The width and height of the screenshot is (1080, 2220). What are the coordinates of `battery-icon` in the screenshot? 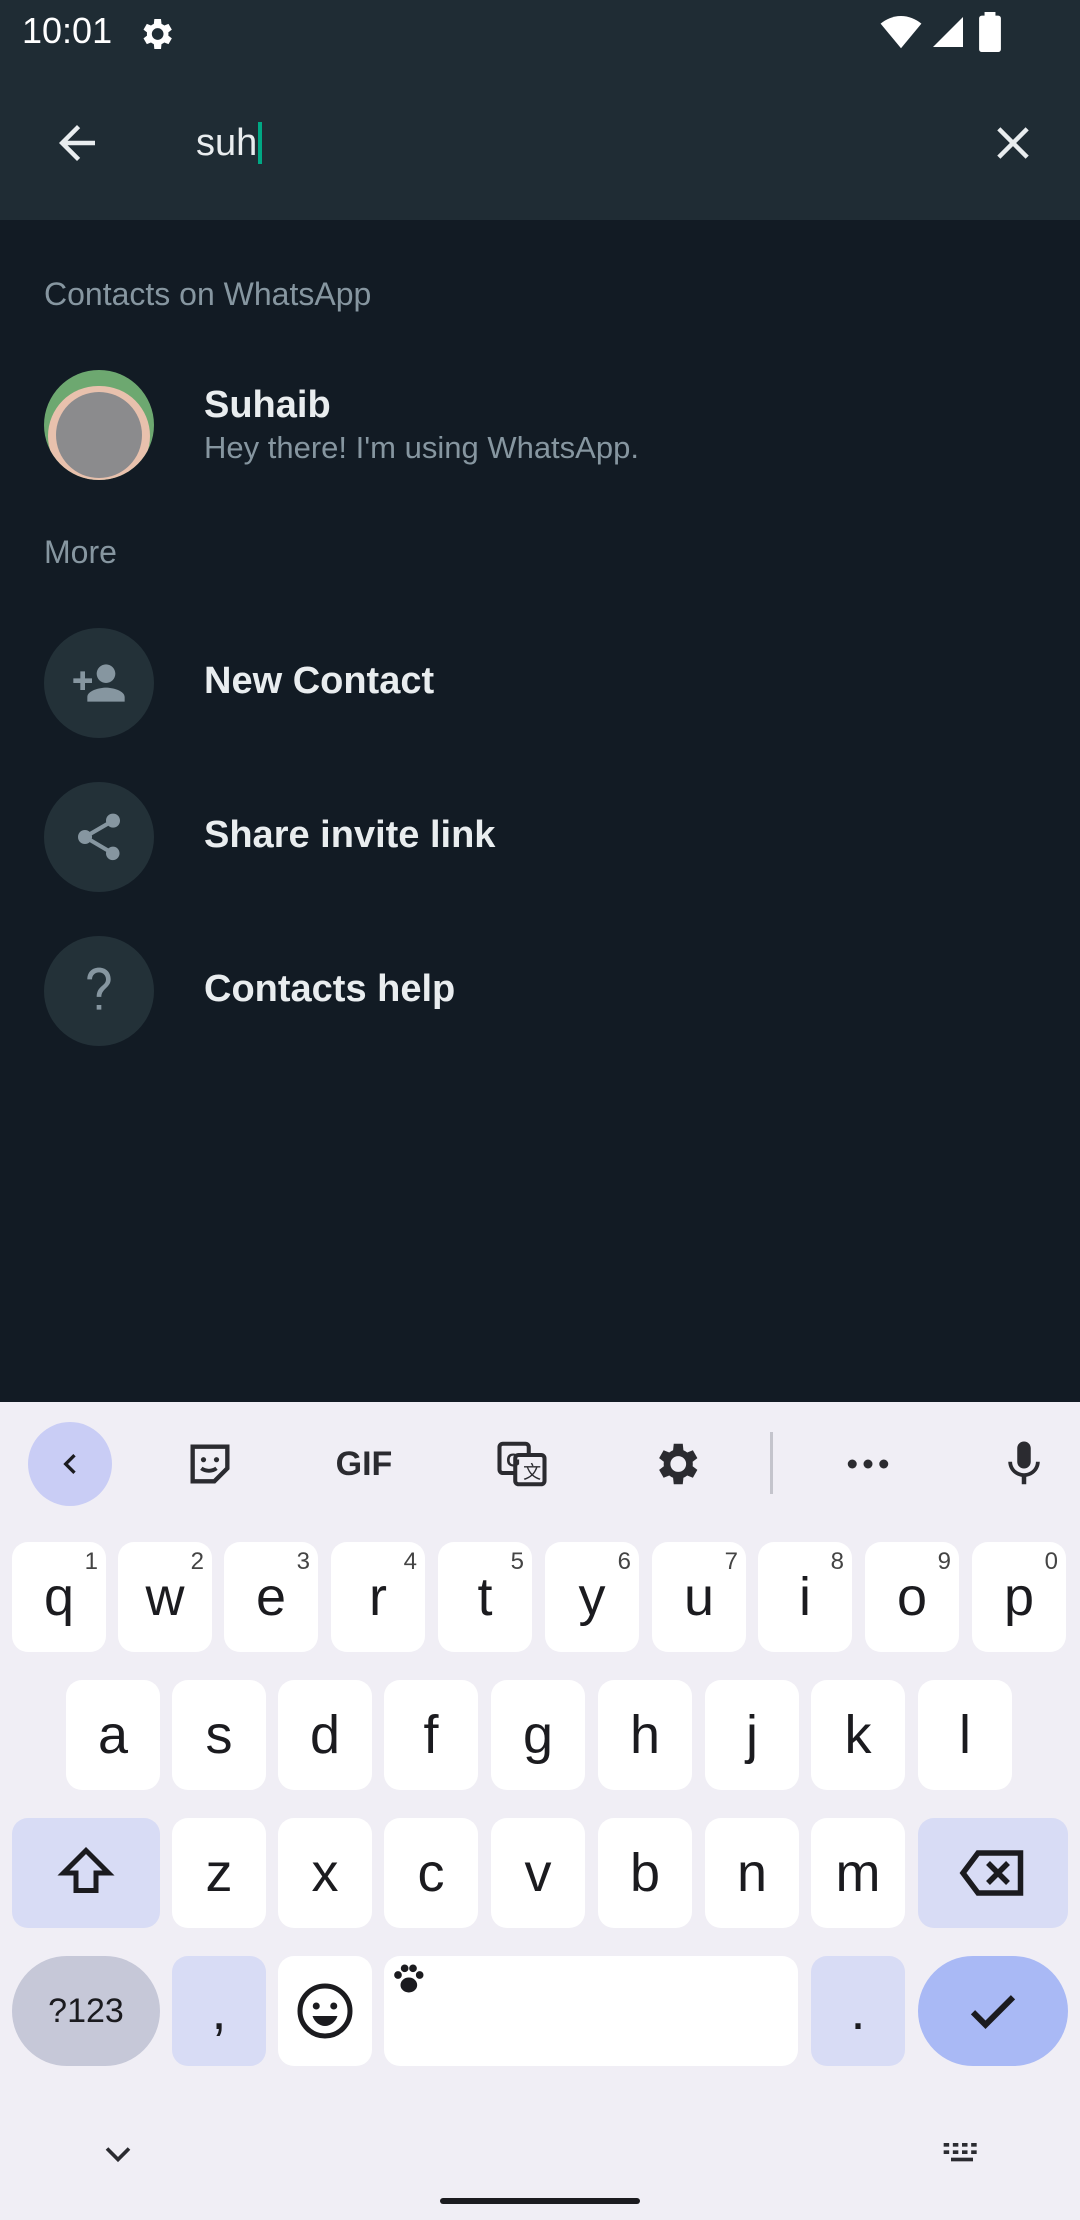 It's located at (990, 32).